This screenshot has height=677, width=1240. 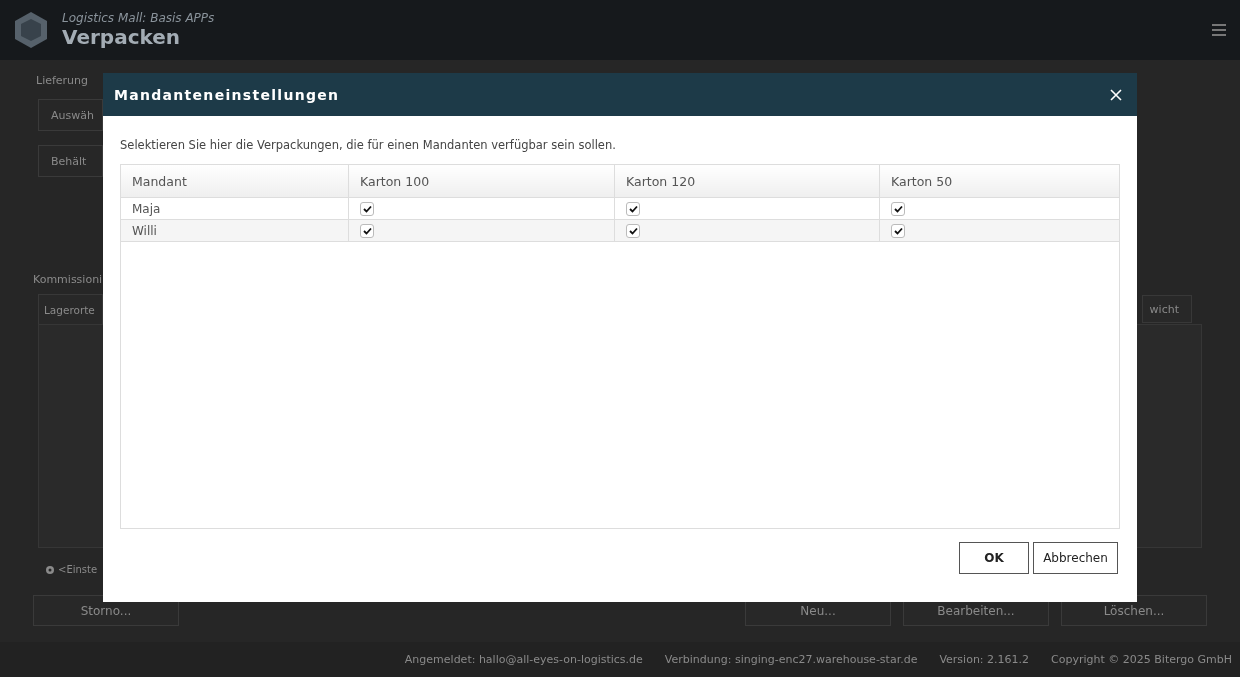 What do you see at coordinates (1167, 309) in the screenshot?
I see `action-button: wicht` at bounding box center [1167, 309].